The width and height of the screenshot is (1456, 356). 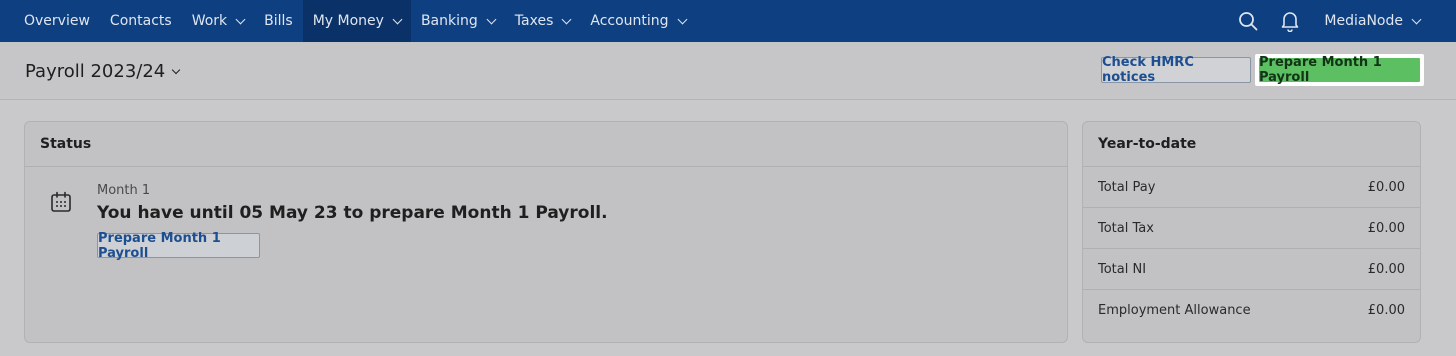 I want to click on nav-item-label: Contacts, so click(x=140, y=21).